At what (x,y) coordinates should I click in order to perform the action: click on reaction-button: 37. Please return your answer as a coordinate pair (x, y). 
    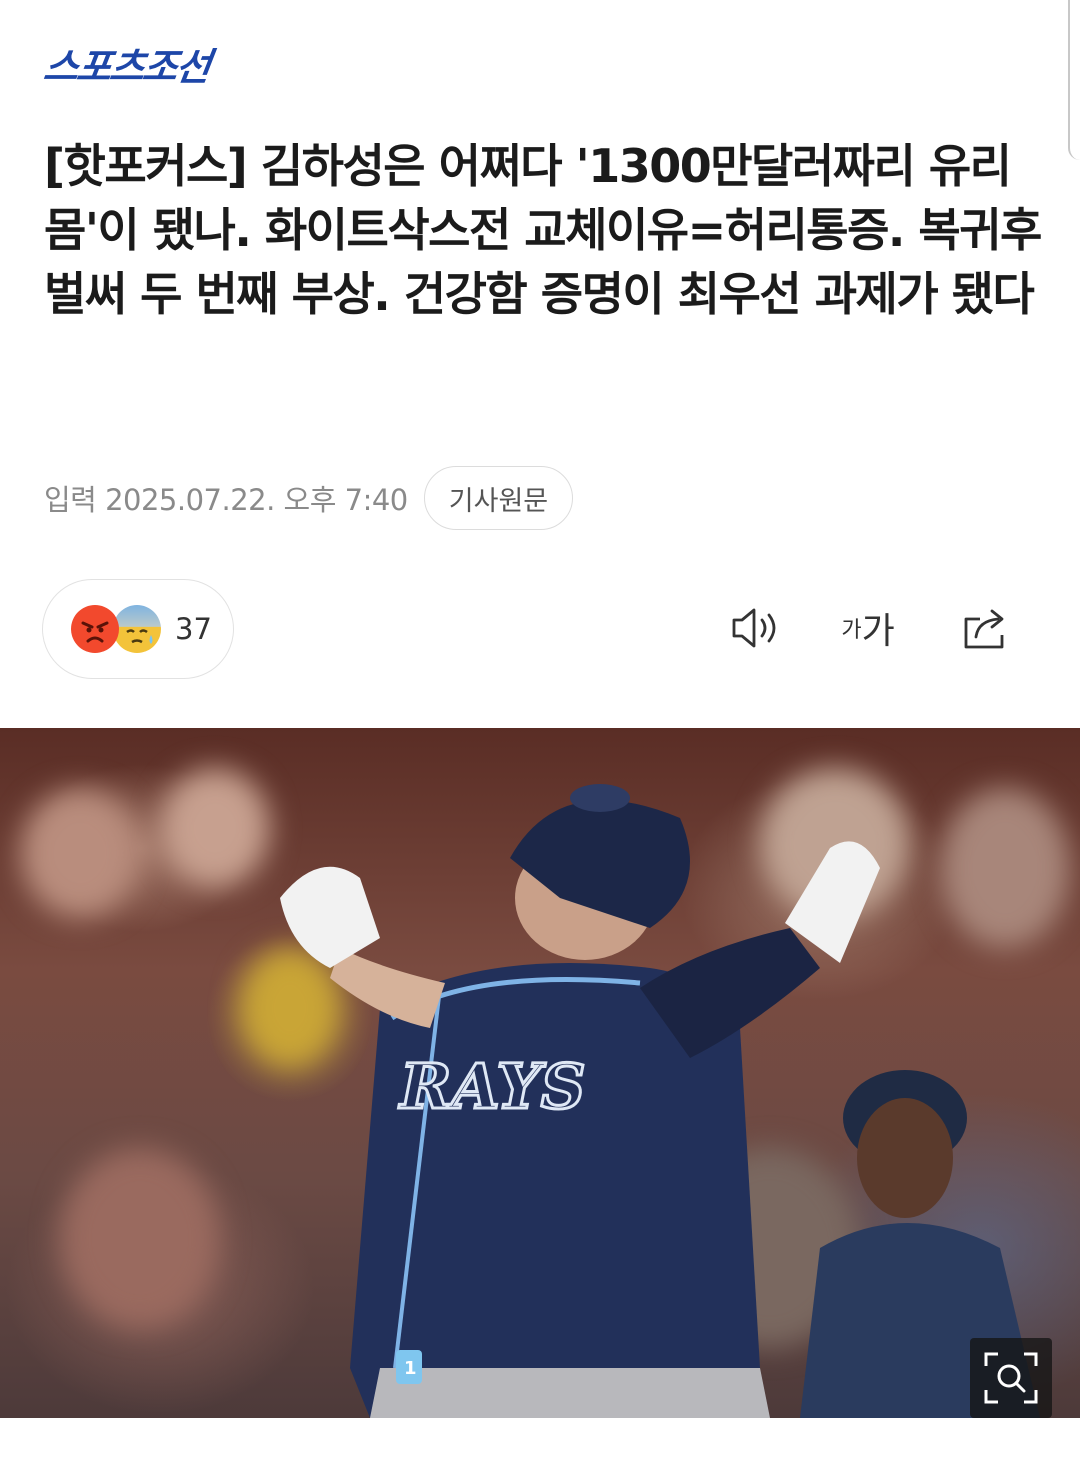
    Looking at the image, I should click on (138, 629).